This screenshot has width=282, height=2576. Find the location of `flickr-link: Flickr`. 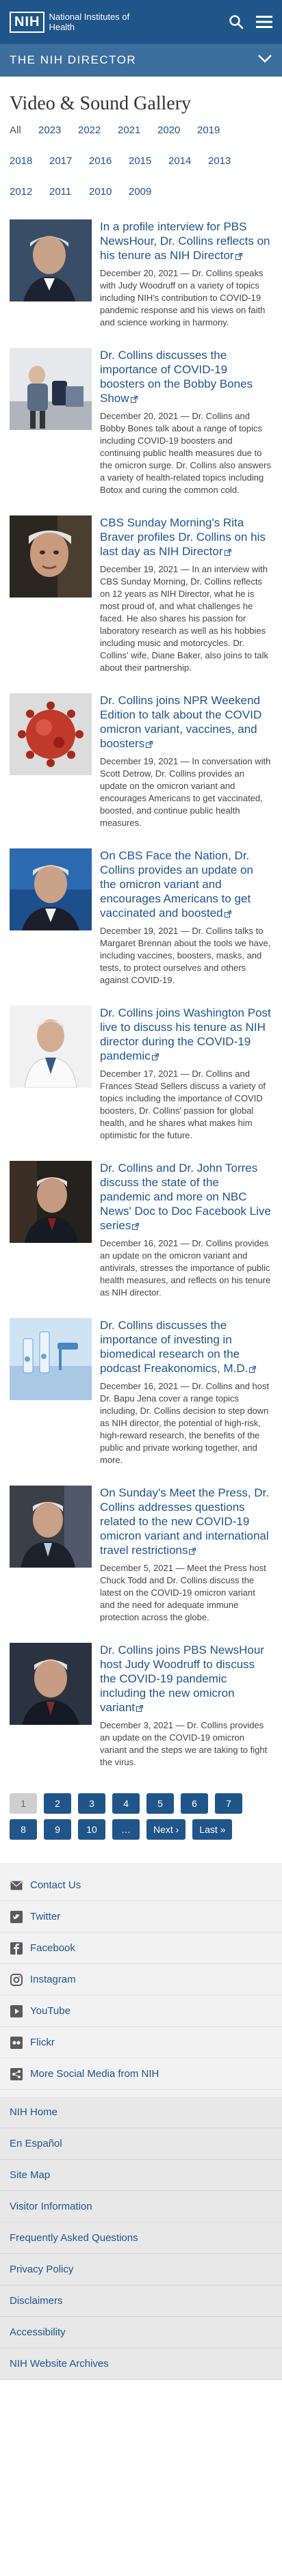

flickr-link: Flickr is located at coordinates (141, 2043).